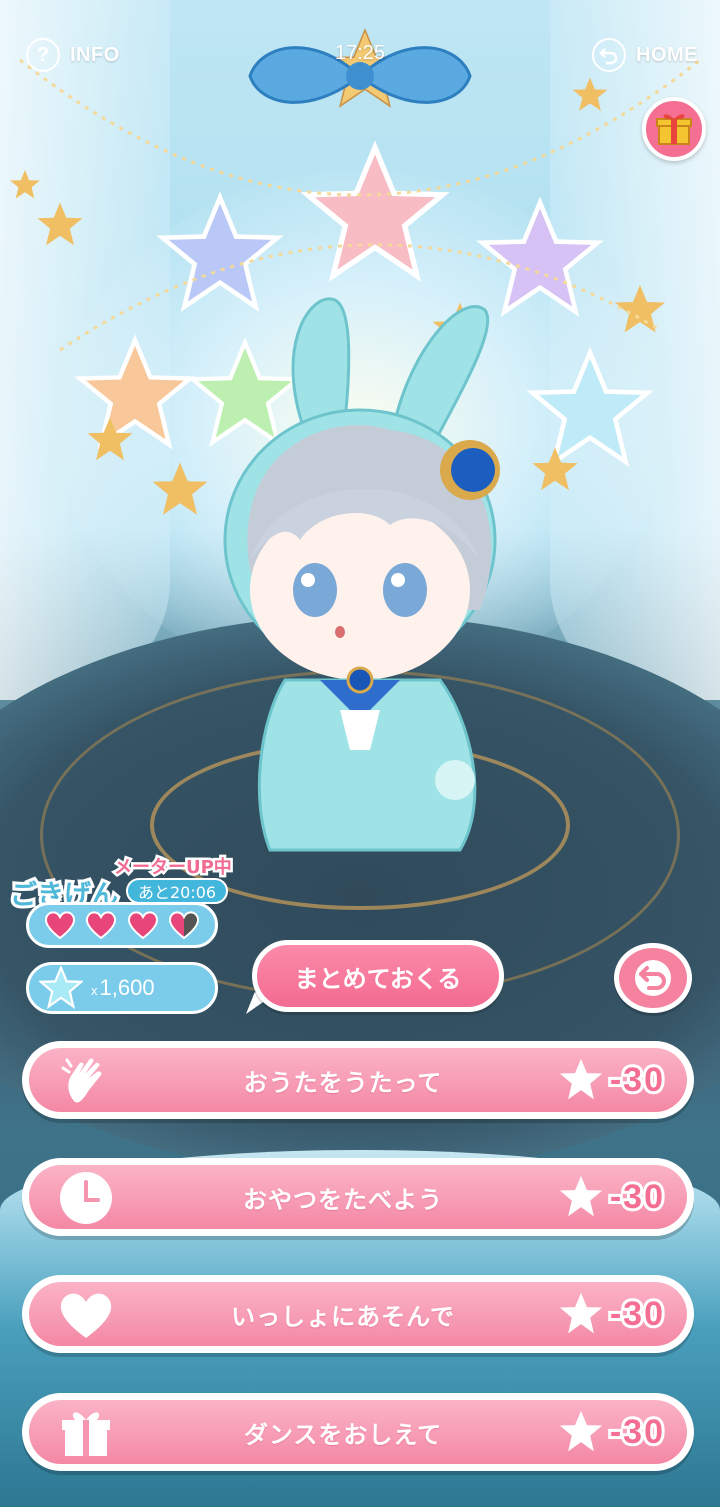 Image resolution: width=720 pixels, height=1507 pixels. What do you see at coordinates (81, 1080) in the screenshot?
I see `clap-hand-icon` at bounding box center [81, 1080].